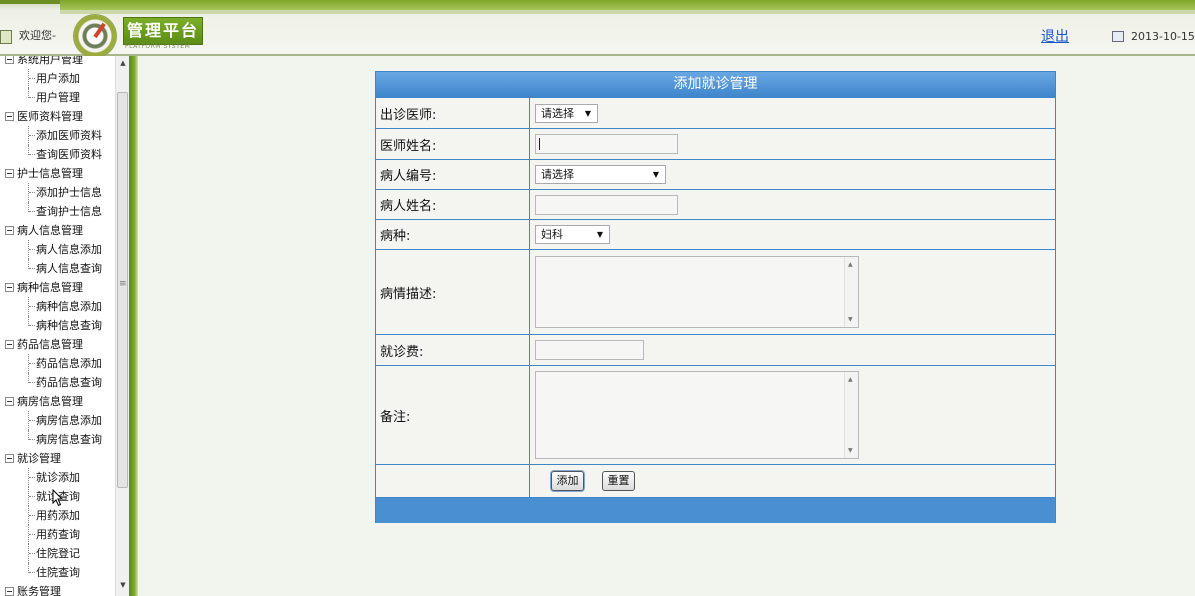 Image resolution: width=1195 pixels, height=596 pixels. Describe the element at coordinates (57, 363) in the screenshot. I see `sidebar-item: 药品信息添加` at that location.